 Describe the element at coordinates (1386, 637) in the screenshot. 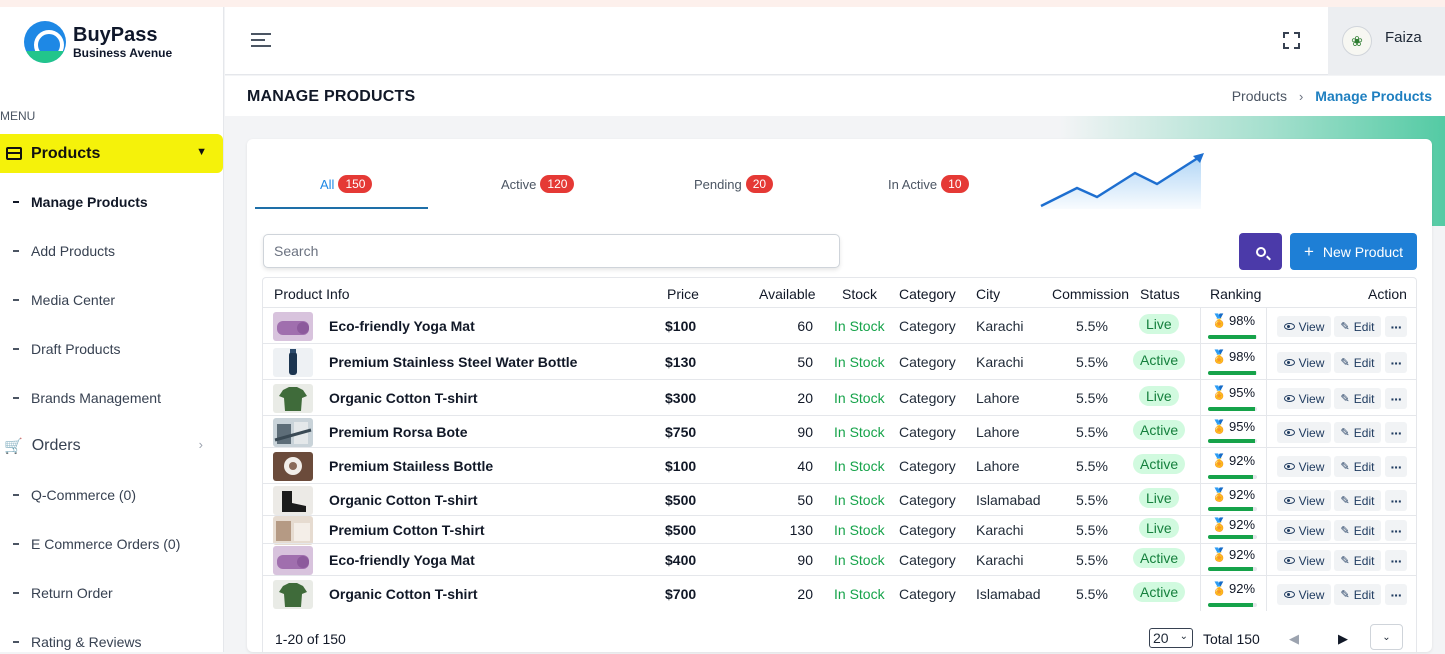

I see `page-select: ⌄` at that location.